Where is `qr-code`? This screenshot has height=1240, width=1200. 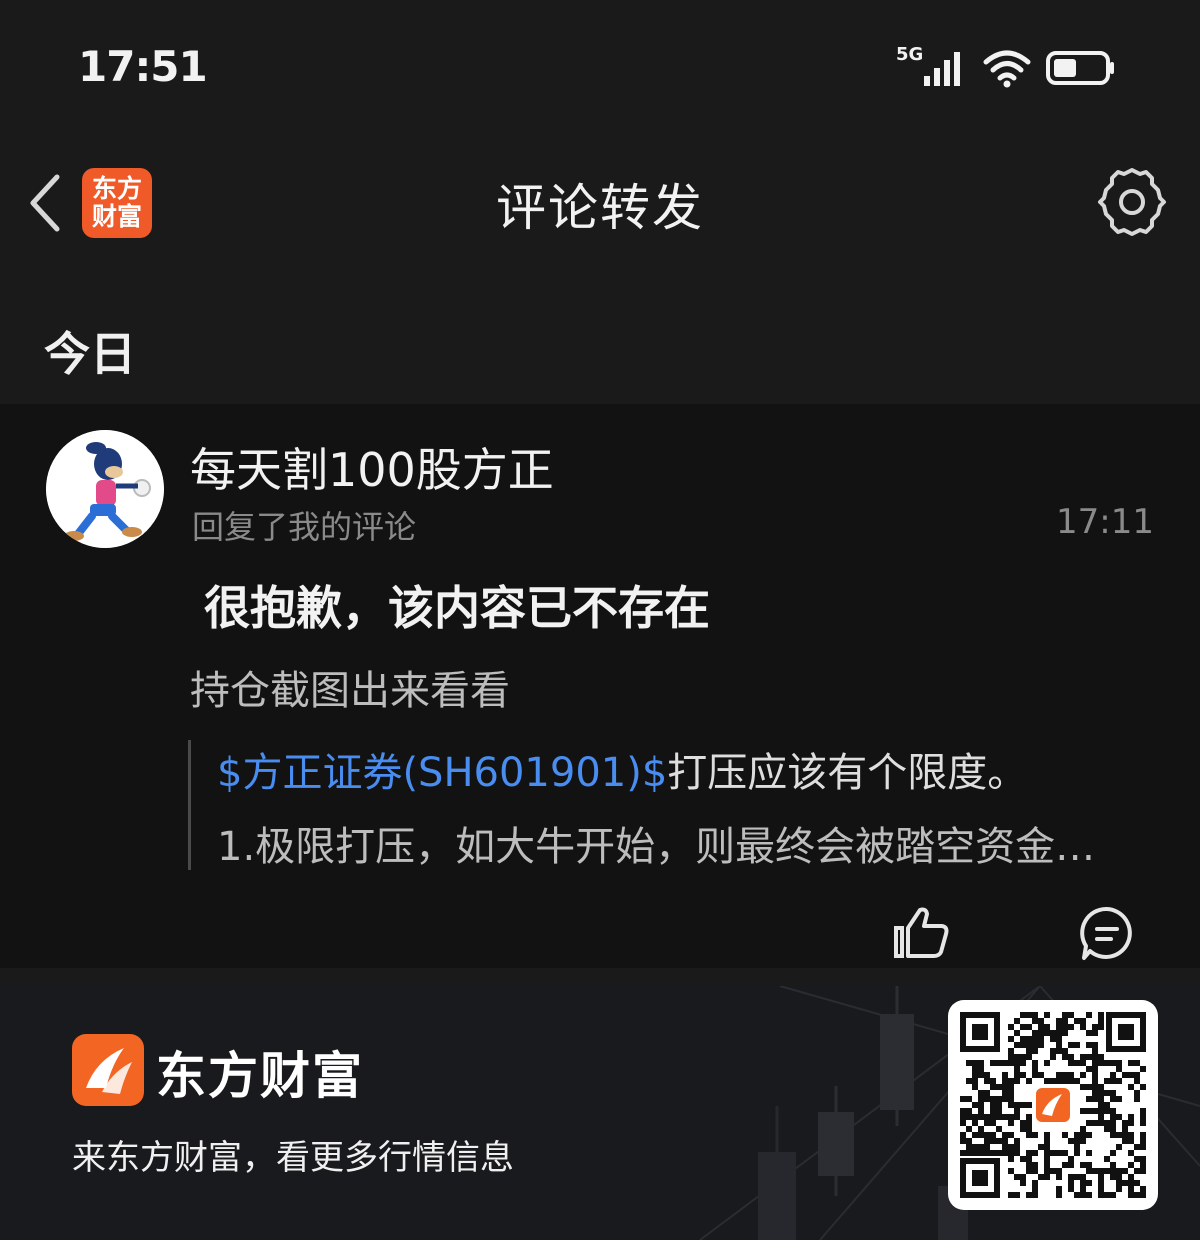
qr-code is located at coordinates (1053, 1105).